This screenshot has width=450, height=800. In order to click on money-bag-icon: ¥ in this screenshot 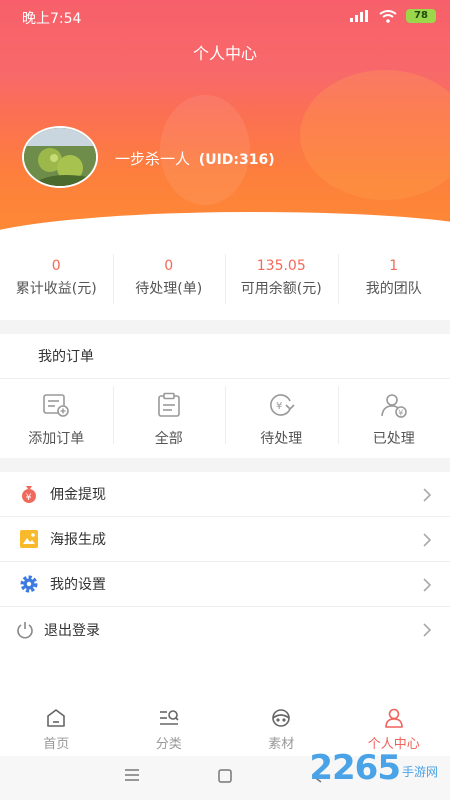, I will do `click(29, 494)`.